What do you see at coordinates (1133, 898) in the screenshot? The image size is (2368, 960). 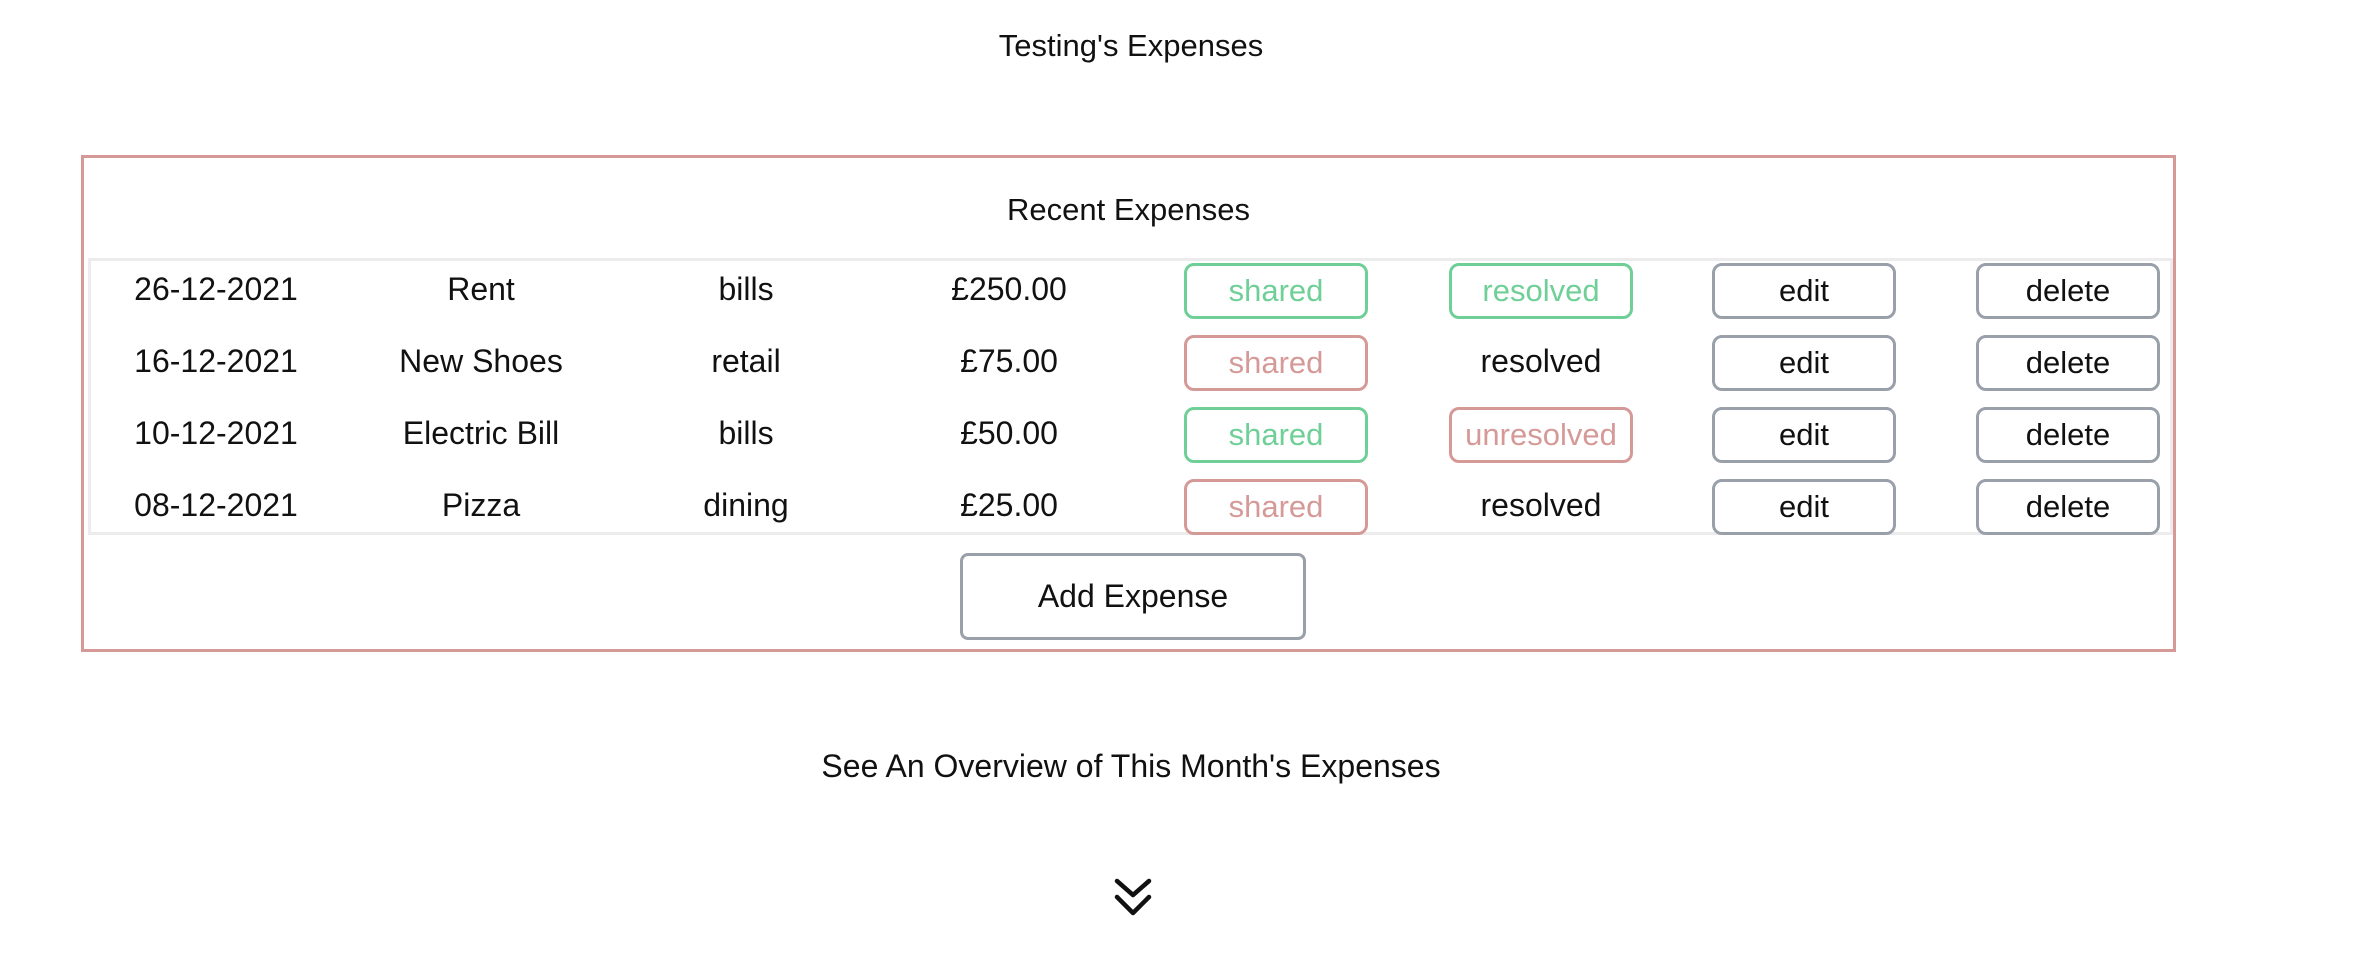 I see `double-chevron-down-icon` at bounding box center [1133, 898].